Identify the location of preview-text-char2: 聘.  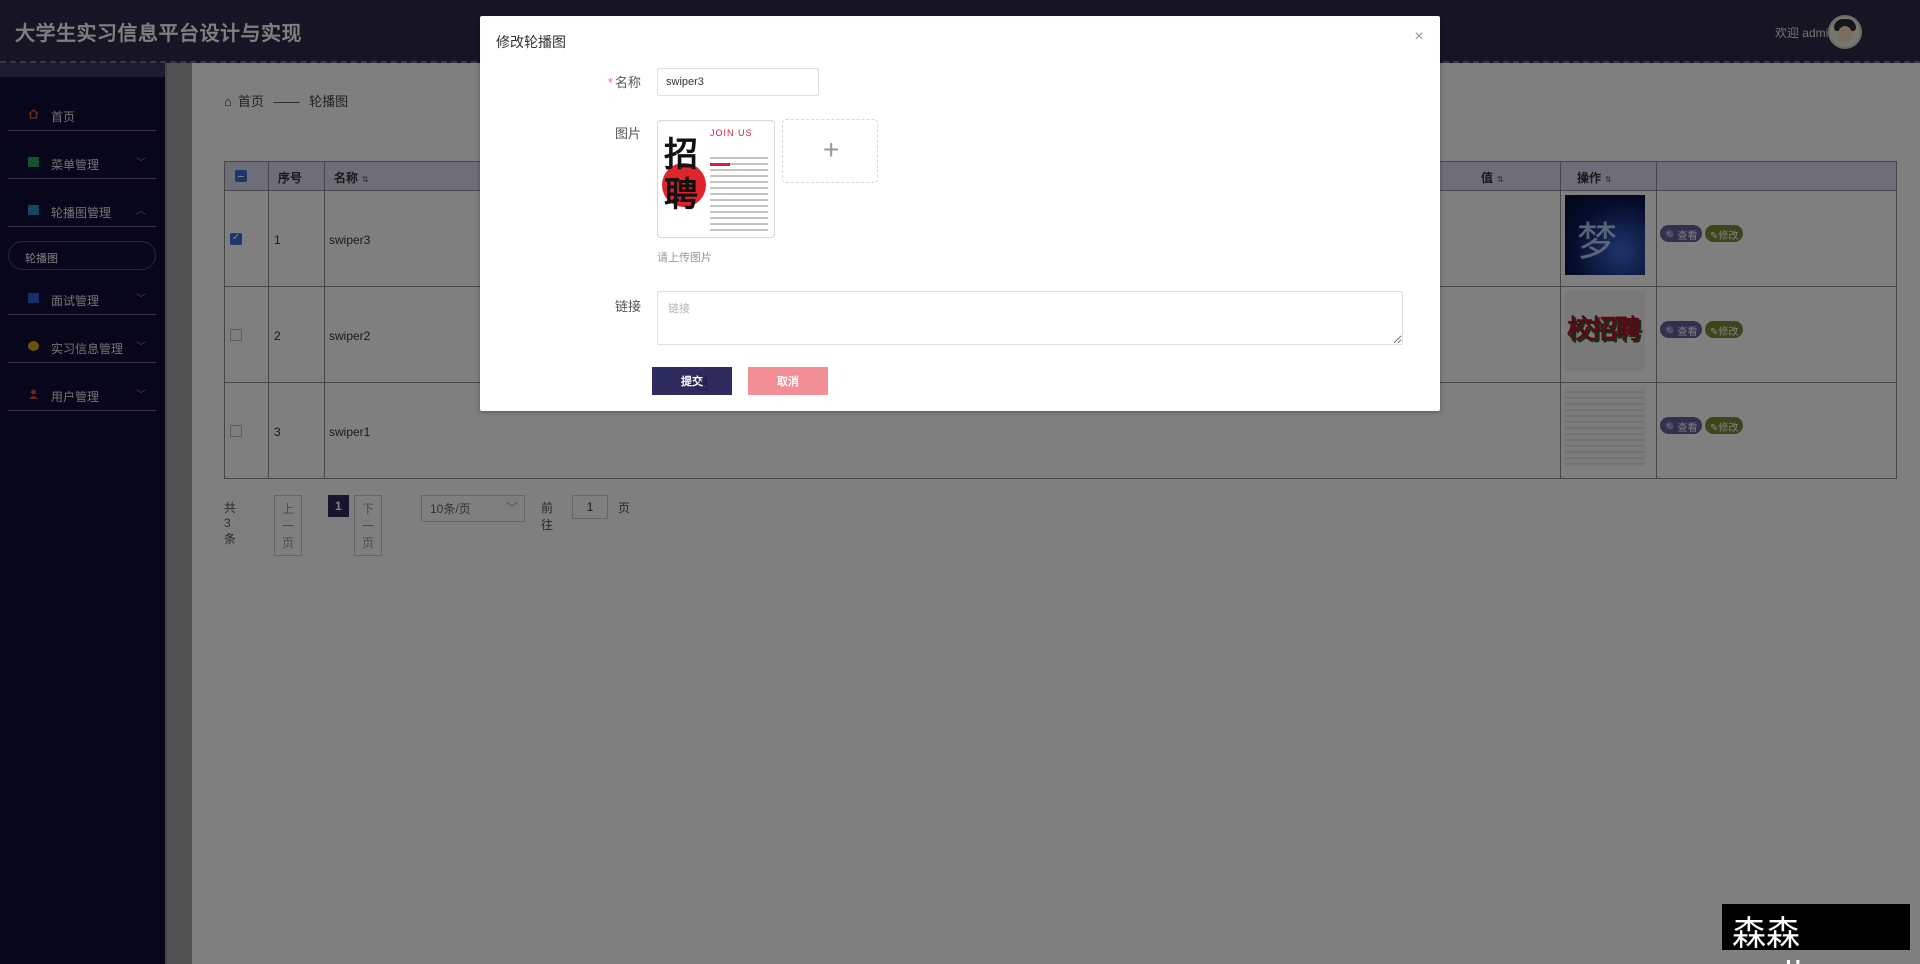
(681, 195).